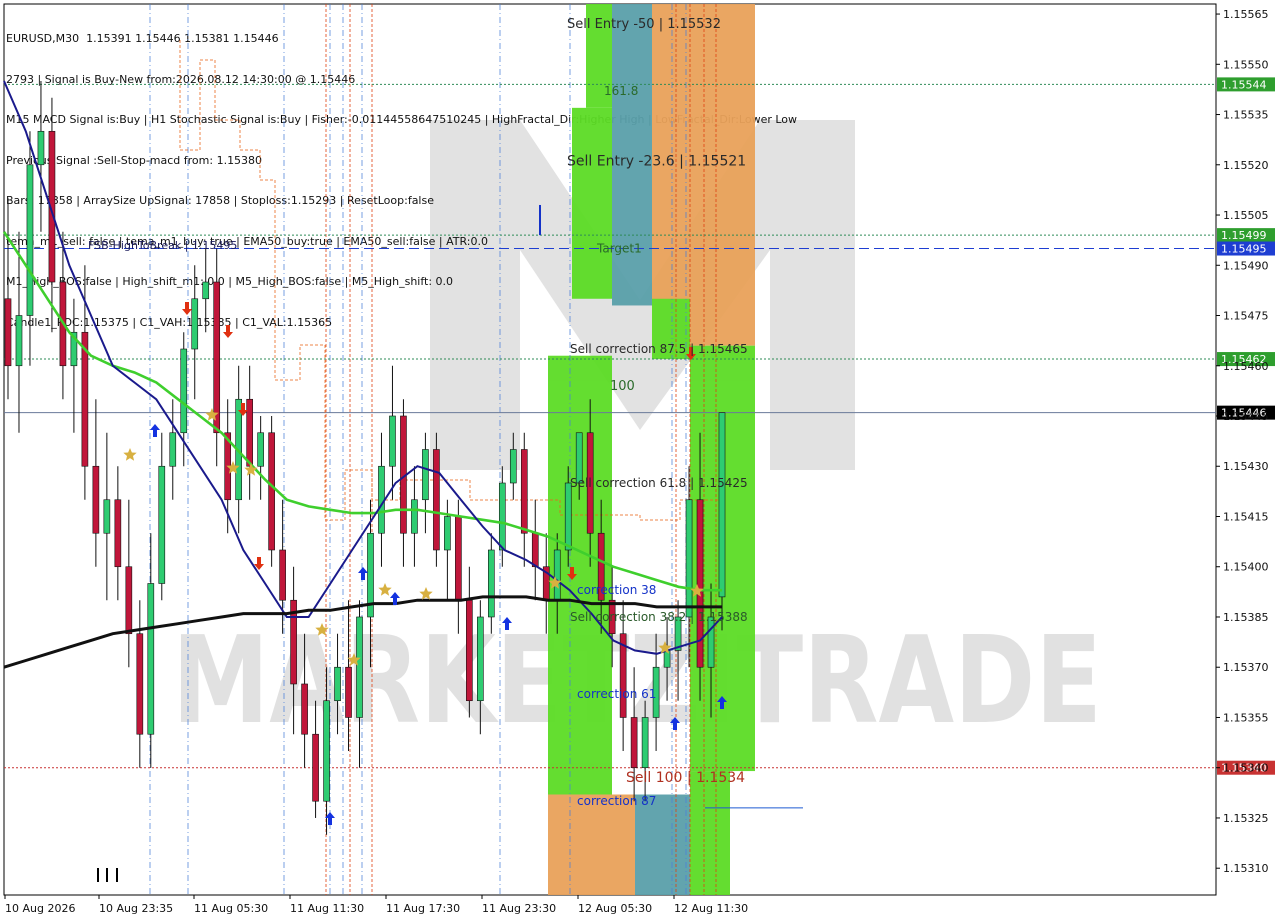 This screenshot has height=920, width=1280. What do you see at coordinates (1246, 265) in the screenshot?
I see `y-tick-label: 1.15490` at bounding box center [1246, 265].